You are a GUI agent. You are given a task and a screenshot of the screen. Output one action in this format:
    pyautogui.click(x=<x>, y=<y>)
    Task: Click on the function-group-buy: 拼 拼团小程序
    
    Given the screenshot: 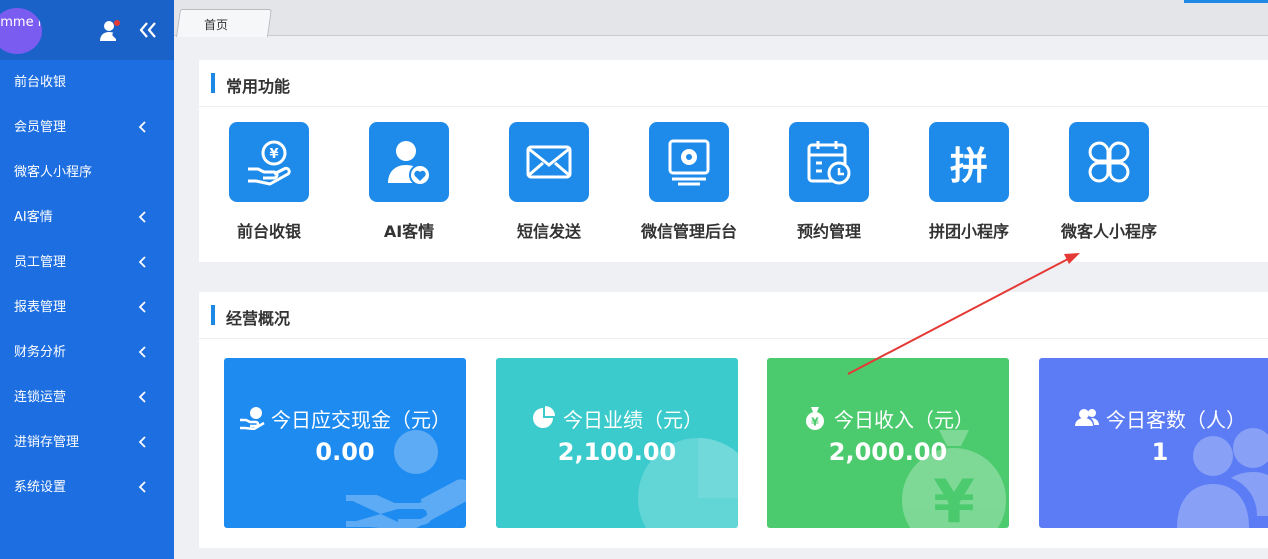 What is the action you would take?
    pyautogui.click(x=969, y=182)
    